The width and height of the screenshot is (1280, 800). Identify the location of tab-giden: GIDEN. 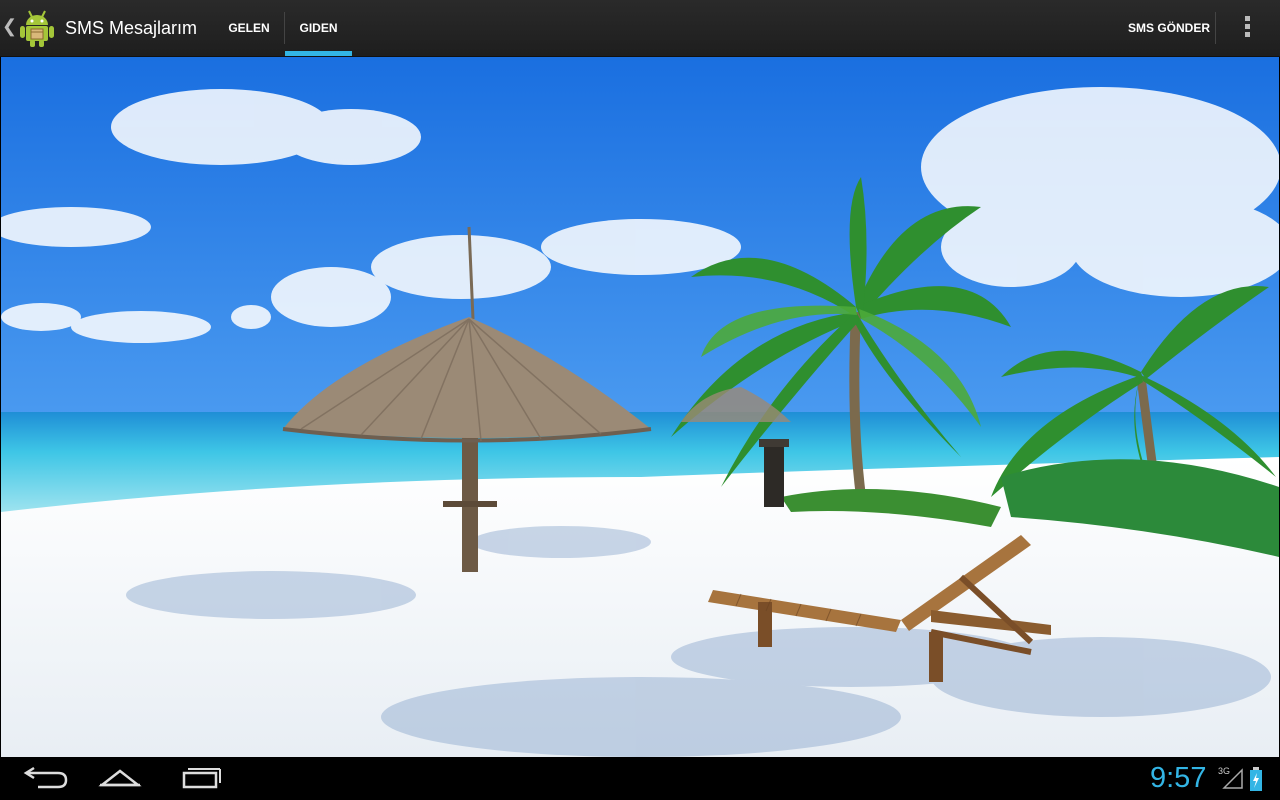
(318, 28).